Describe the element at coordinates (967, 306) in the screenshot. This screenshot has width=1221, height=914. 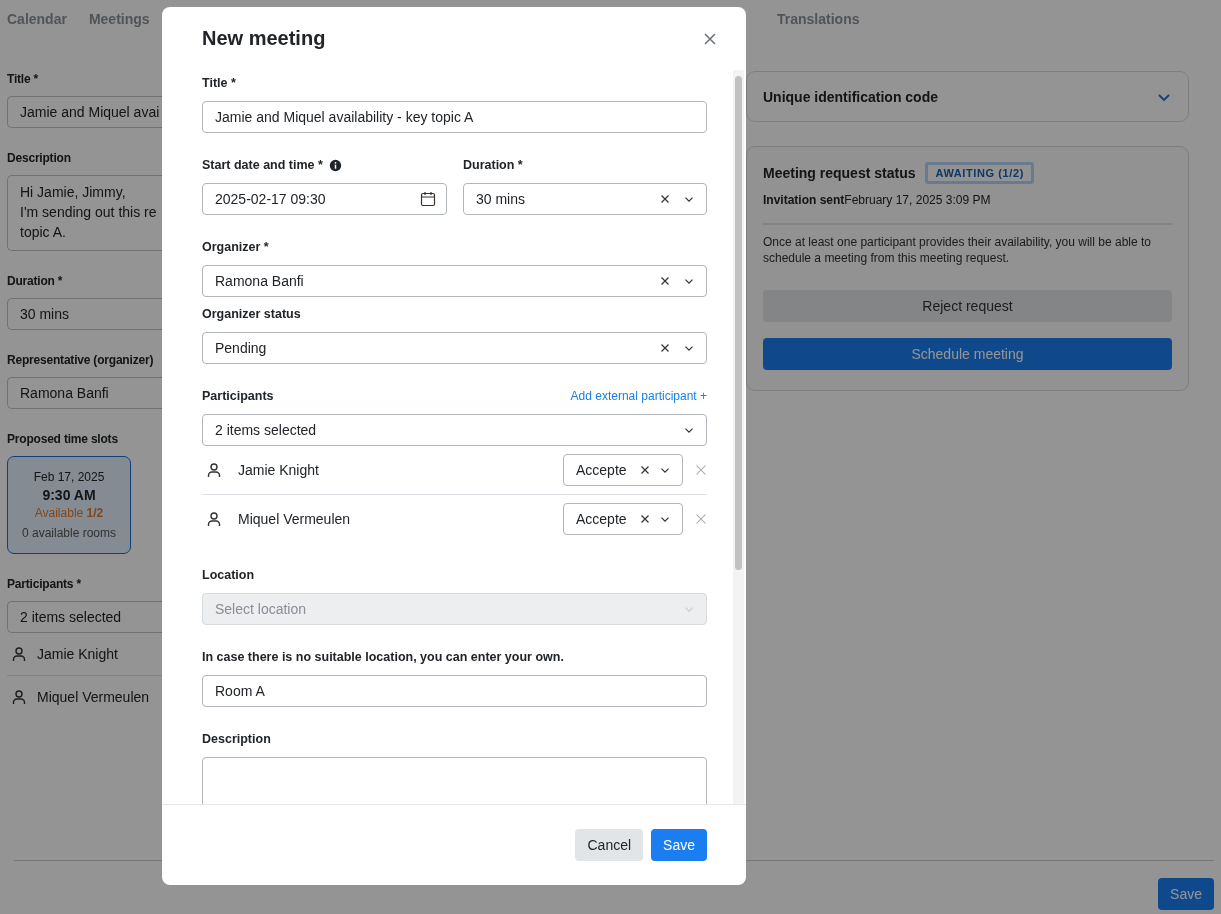
I see `reject-button: Reject request` at that location.